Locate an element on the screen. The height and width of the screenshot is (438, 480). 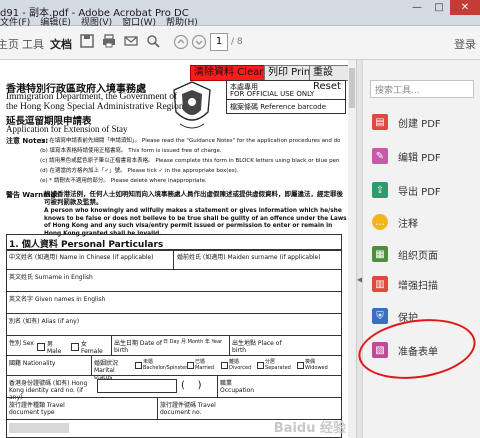
tab-home: 主页 is located at coordinates (9, 44).